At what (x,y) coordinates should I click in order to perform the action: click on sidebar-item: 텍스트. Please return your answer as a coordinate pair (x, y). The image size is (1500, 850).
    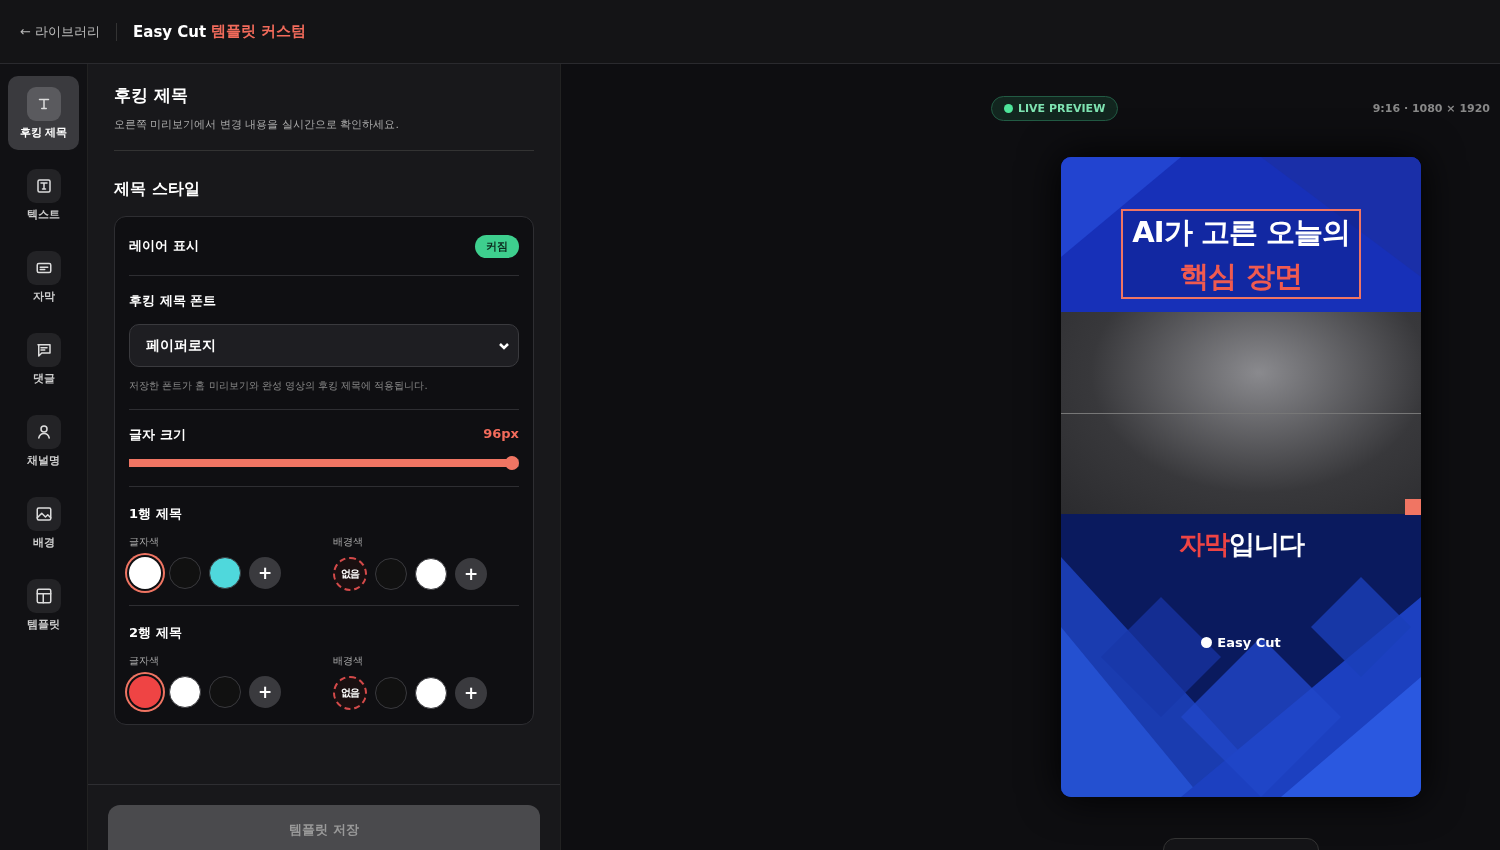
    Looking at the image, I should click on (43, 195).